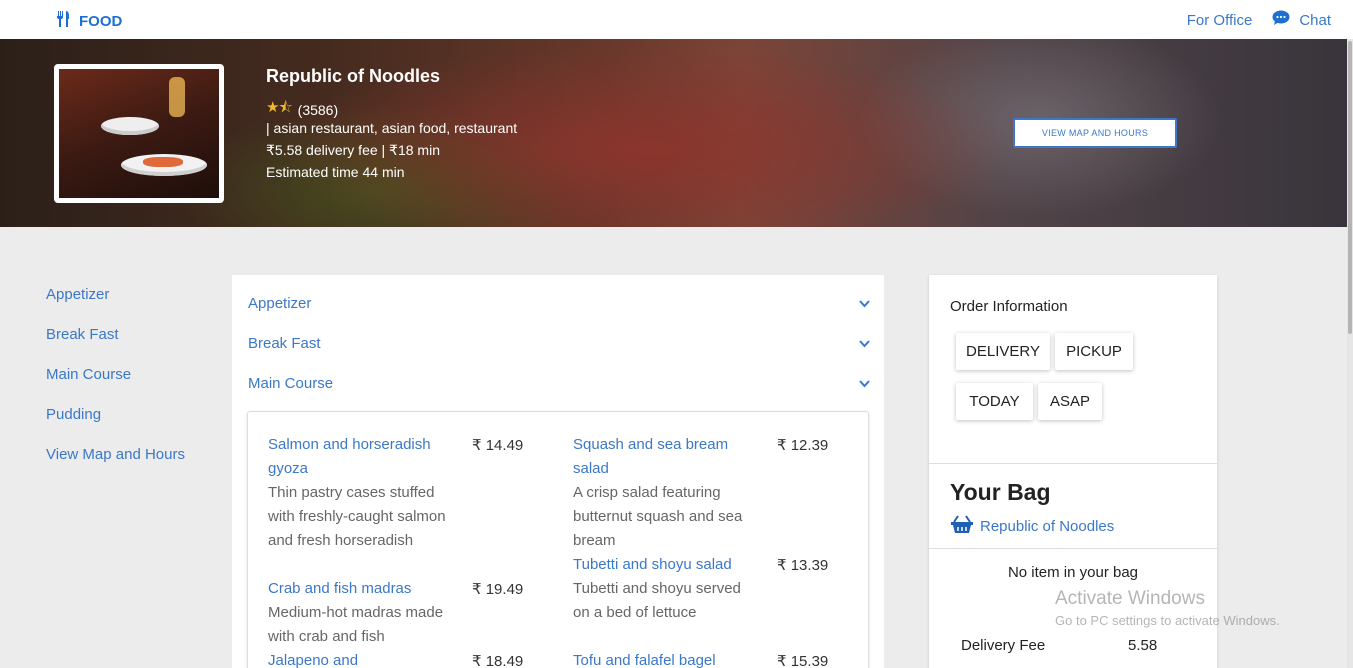 The width and height of the screenshot is (1353, 668). What do you see at coordinates (284, 343) in the screenshot?
I see `category-label: Break Fast` at bounding box center [284, 343].